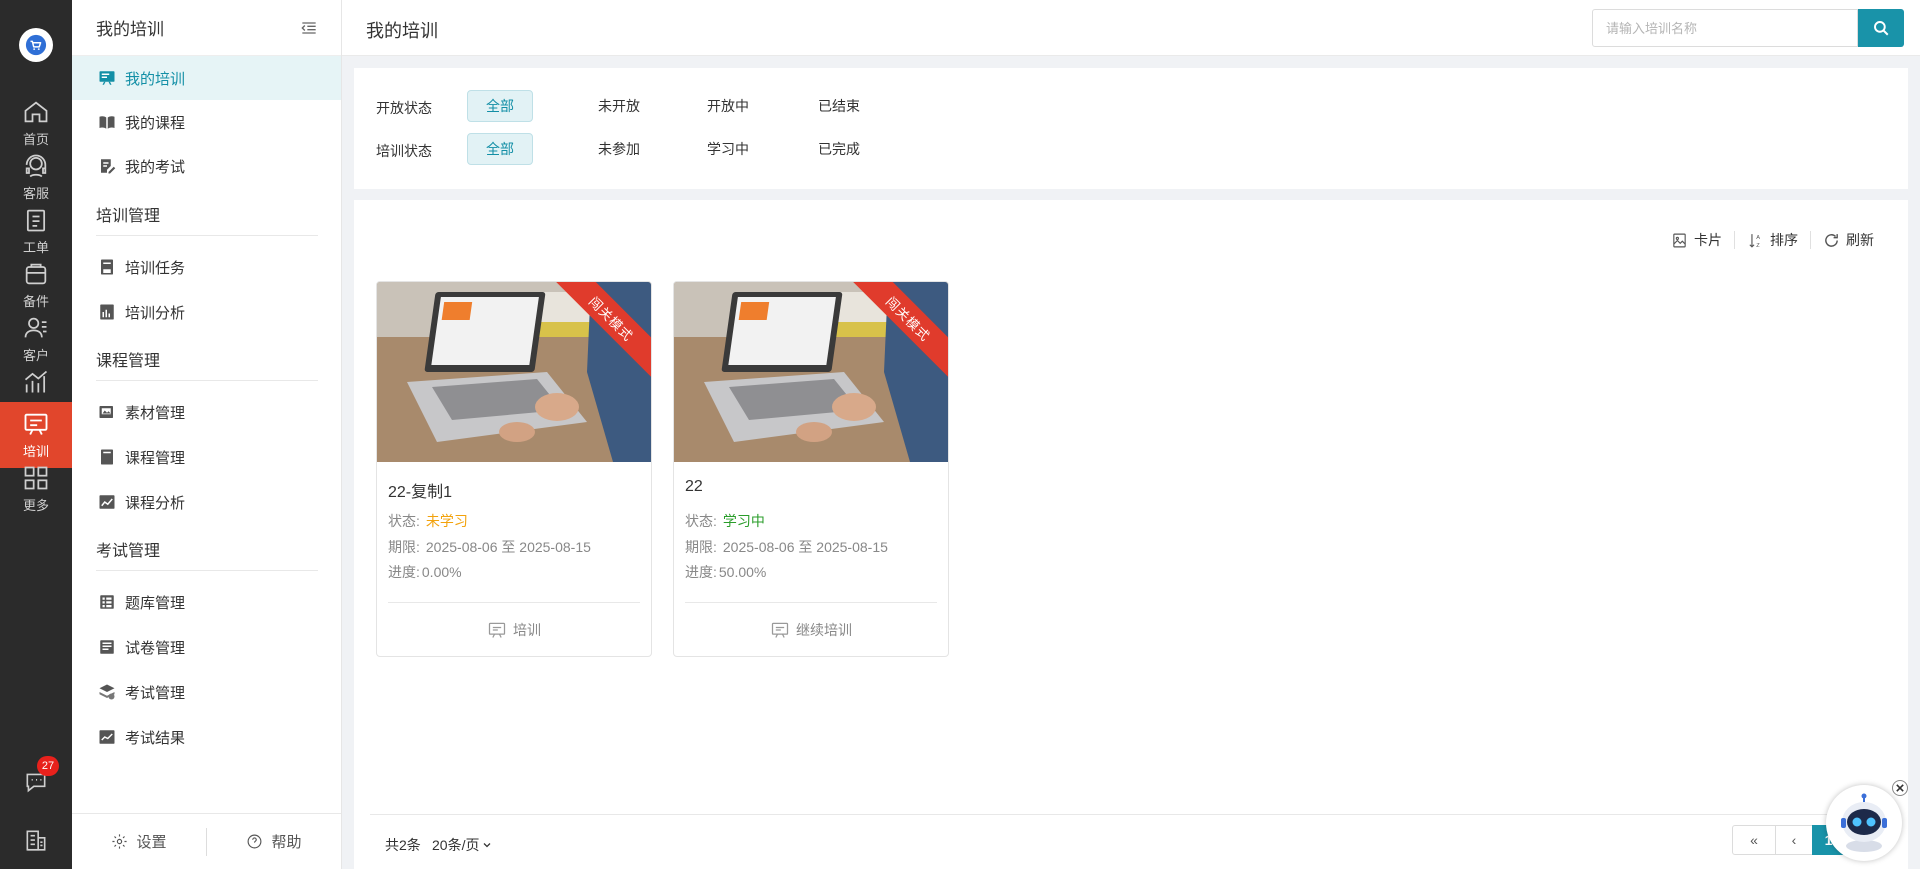 Image resolution: width=1920 pixels, height=869 pixels. I want to click on training-period-line: 期限: 2025-08-06 至 2025-08-15, so click(786, 547).